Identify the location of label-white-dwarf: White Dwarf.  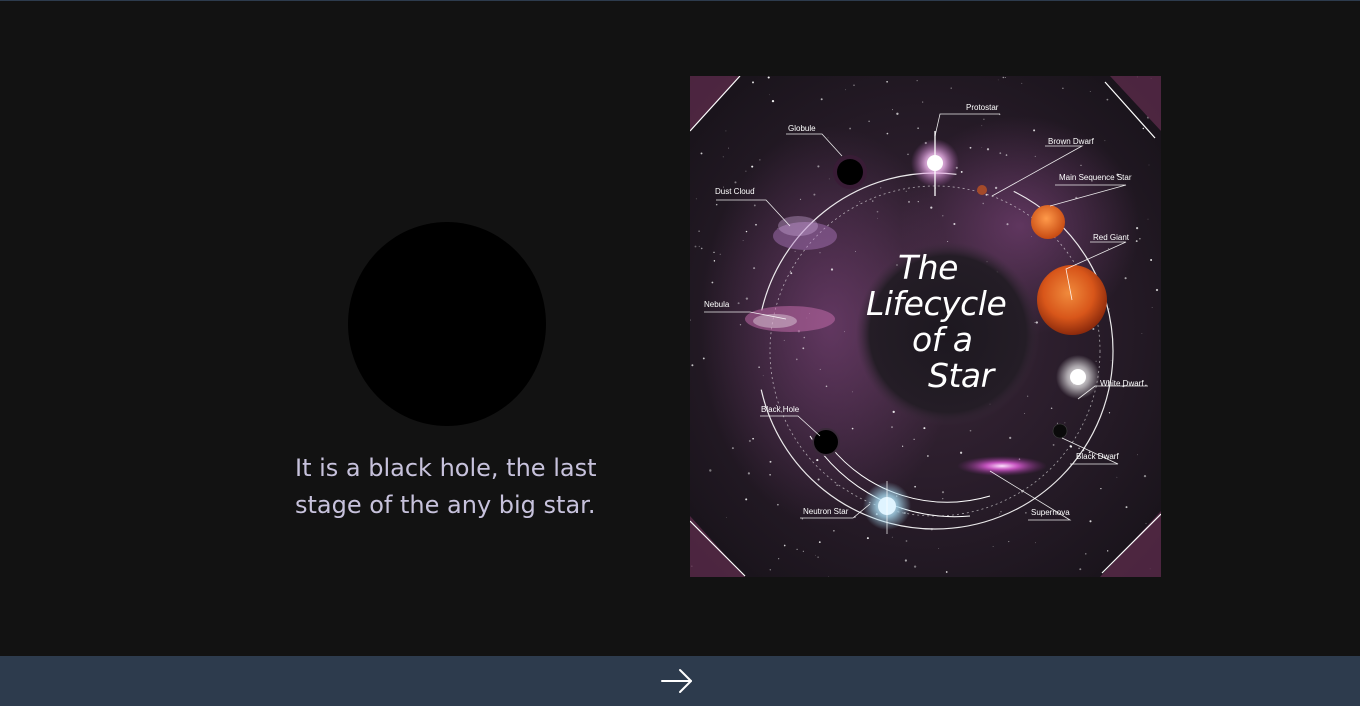
(1122, 383).